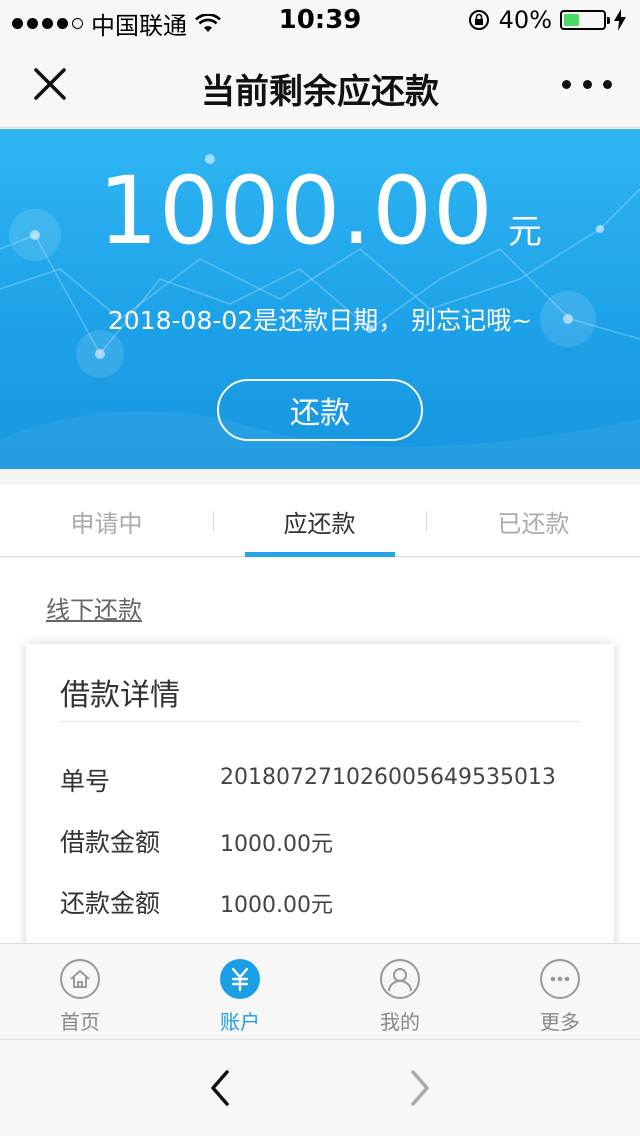  I want to click on row-value: 2018072710260056495350​13, so click(388, 777).